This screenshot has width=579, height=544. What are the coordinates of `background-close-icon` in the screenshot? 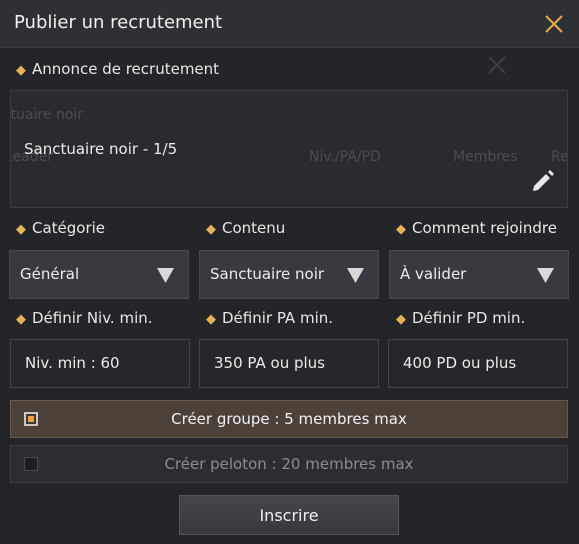 It's located at (497, 65).